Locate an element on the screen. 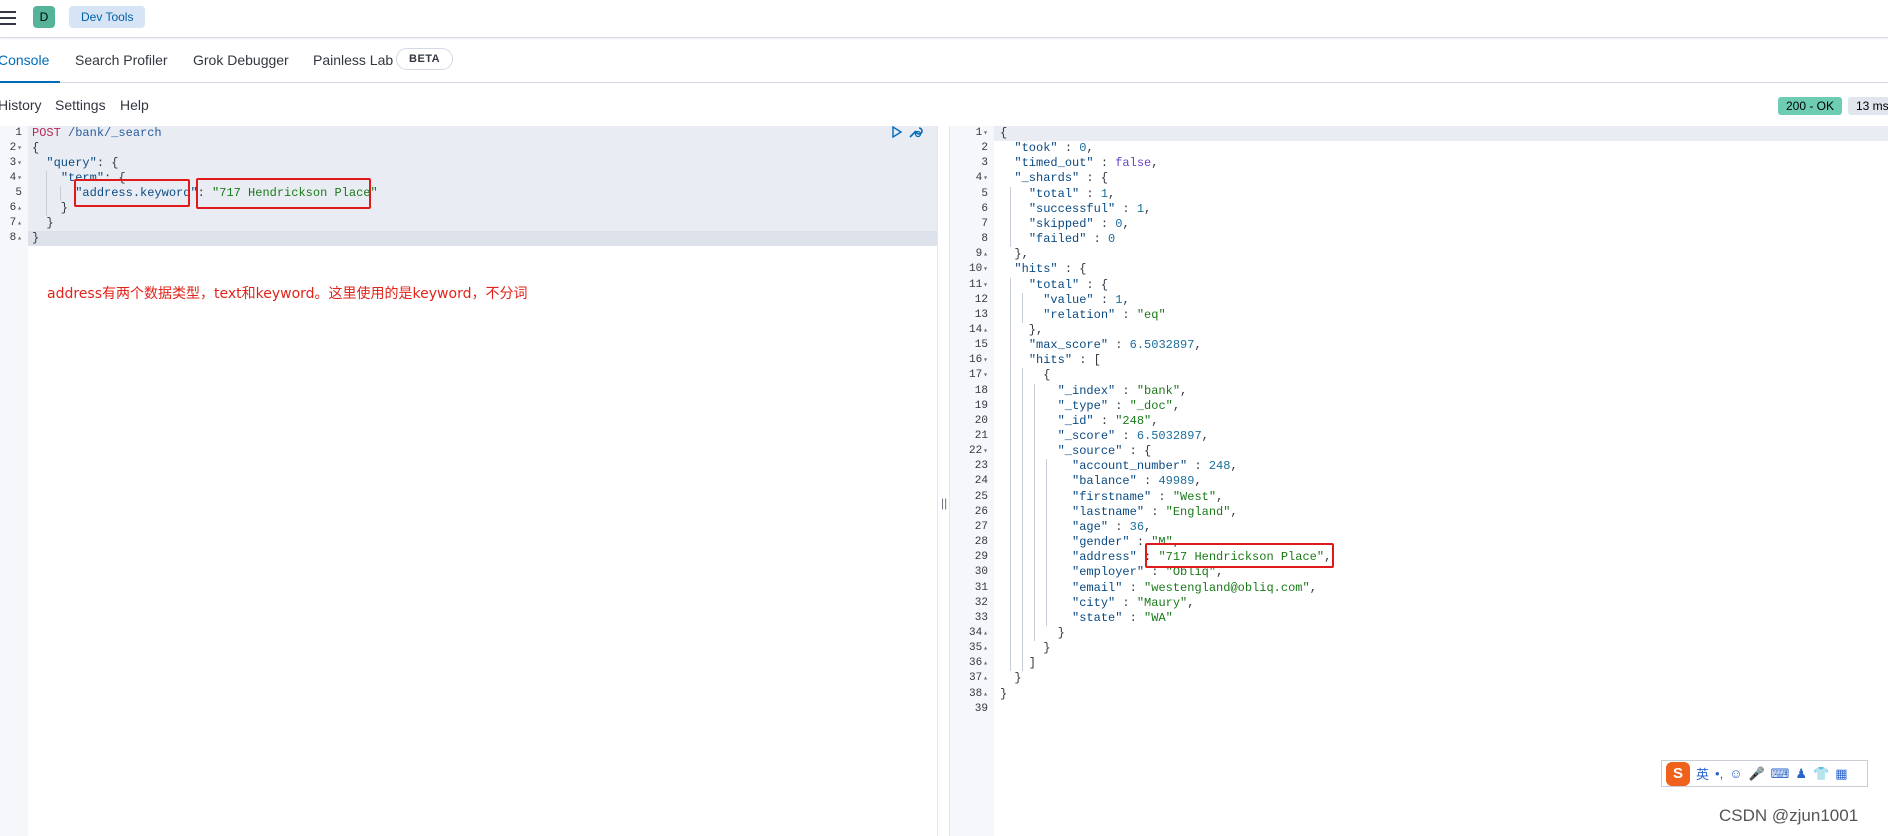 This screenshot has width=1888, height=836. line-number: 19 is located at coordinates (981, 405).